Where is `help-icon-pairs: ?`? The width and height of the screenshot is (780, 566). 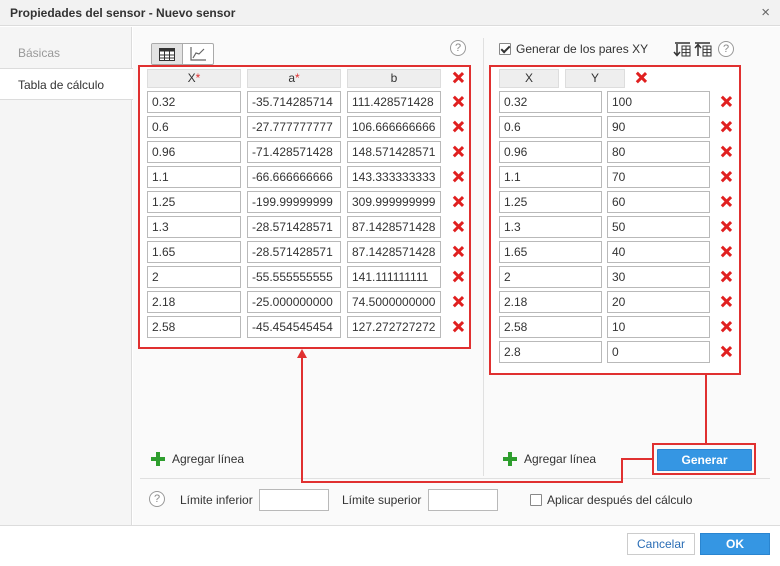
help-icon-pairs: ? is located at coordinates (726, 49).